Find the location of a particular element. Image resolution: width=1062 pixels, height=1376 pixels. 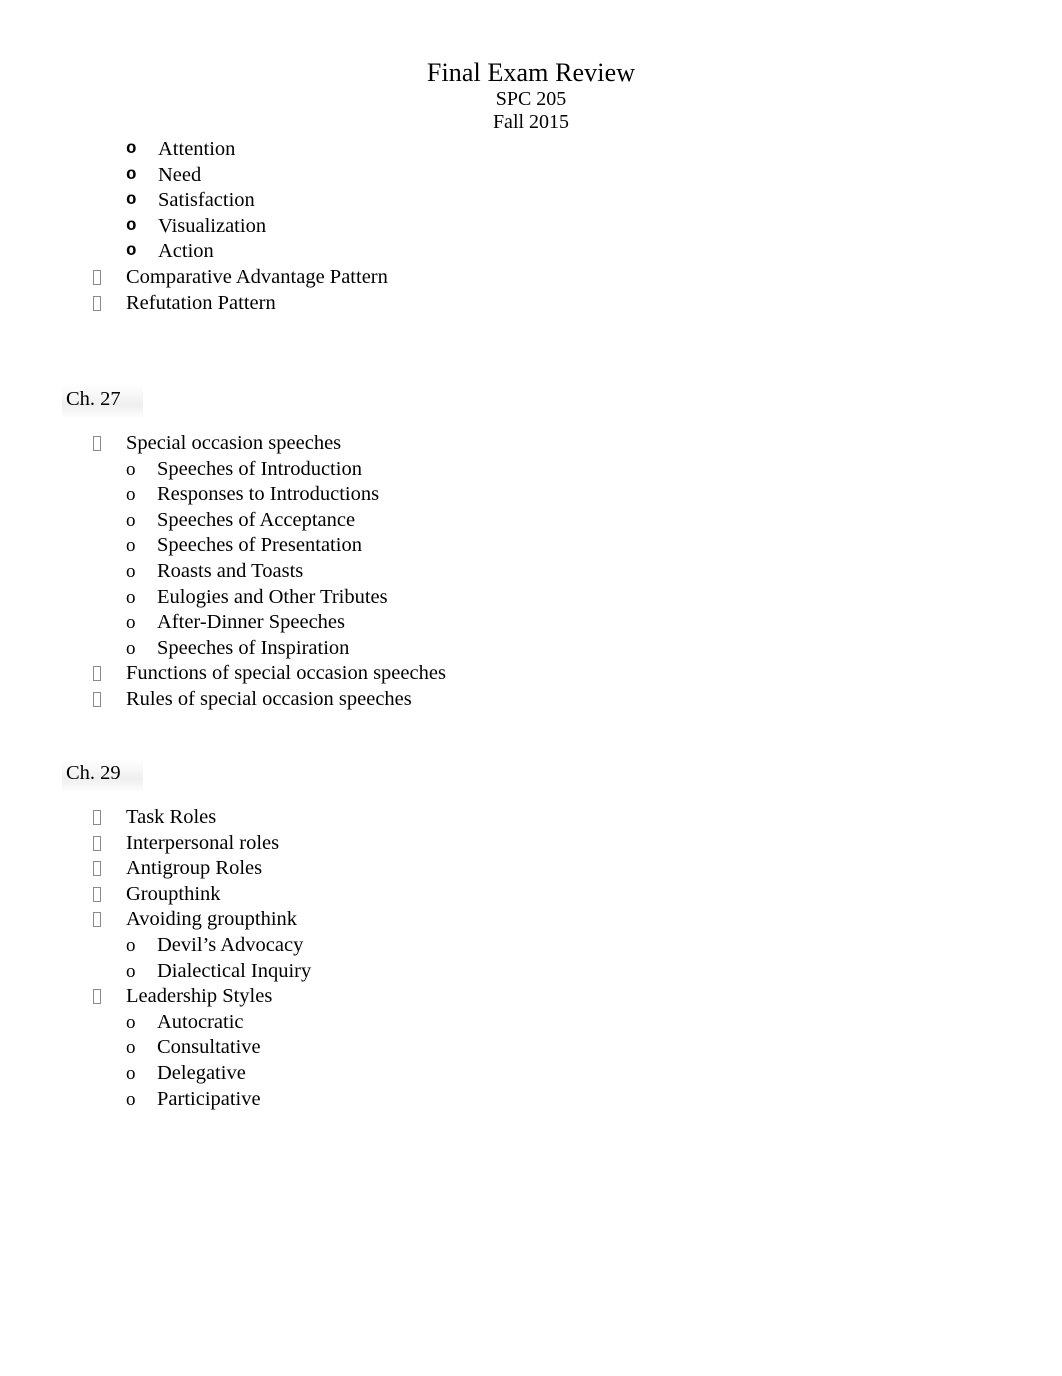

list-item-label: Speeches of Introduction is located at coordinates (259, 468).